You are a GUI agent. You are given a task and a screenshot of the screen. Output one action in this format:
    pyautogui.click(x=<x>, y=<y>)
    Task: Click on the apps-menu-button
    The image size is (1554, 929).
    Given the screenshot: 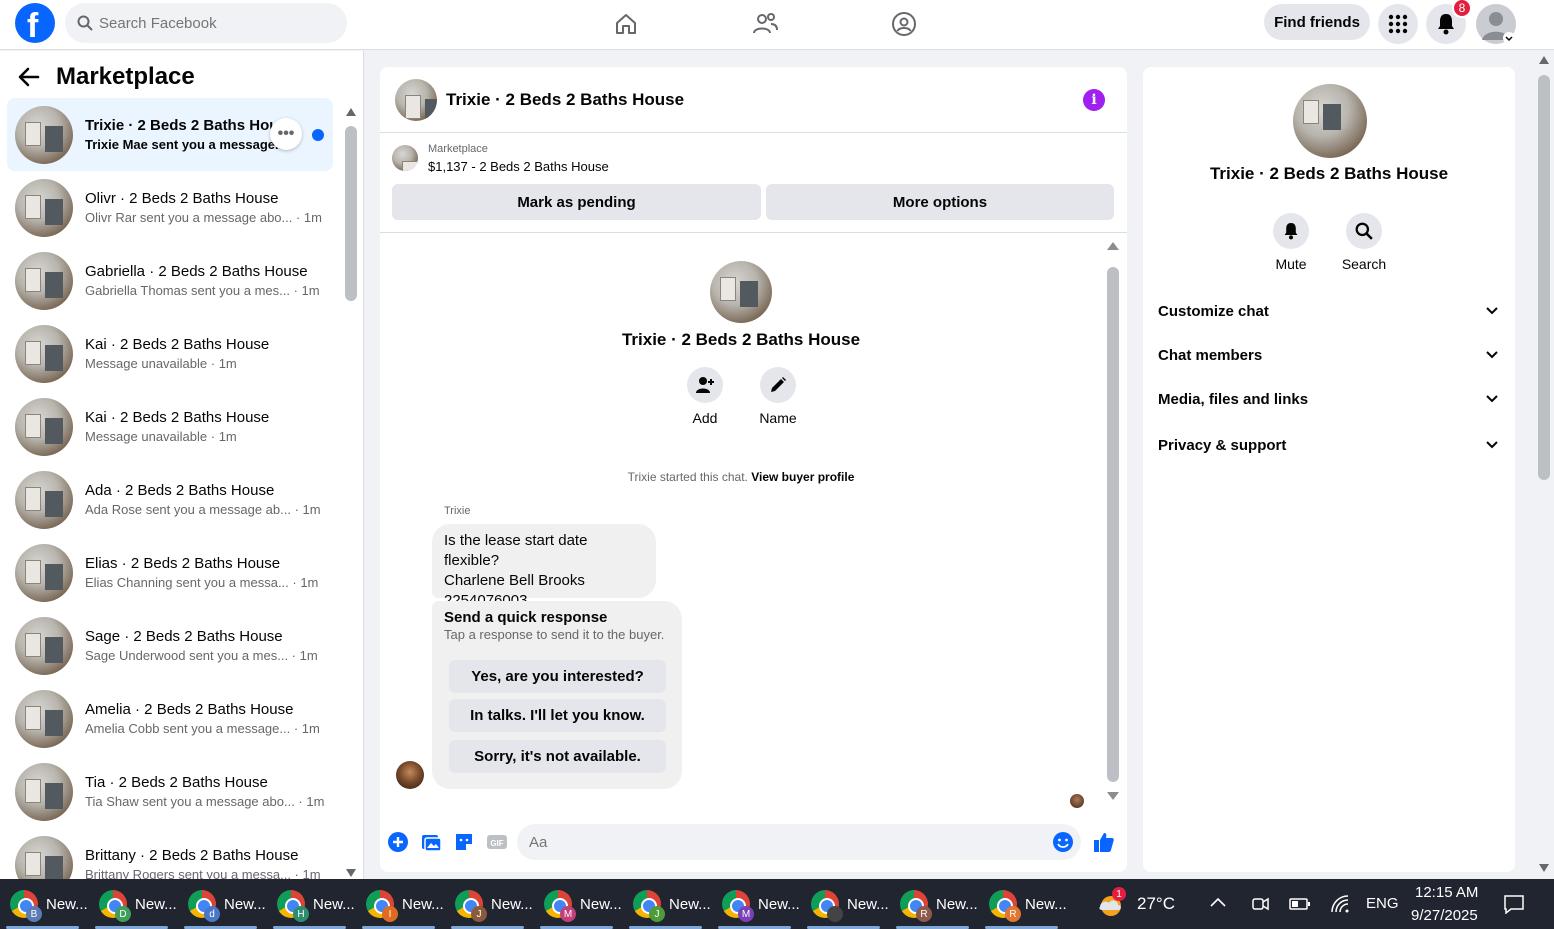 What is the action you would take?
    pyautogui.click(x=1398, y=24)
    